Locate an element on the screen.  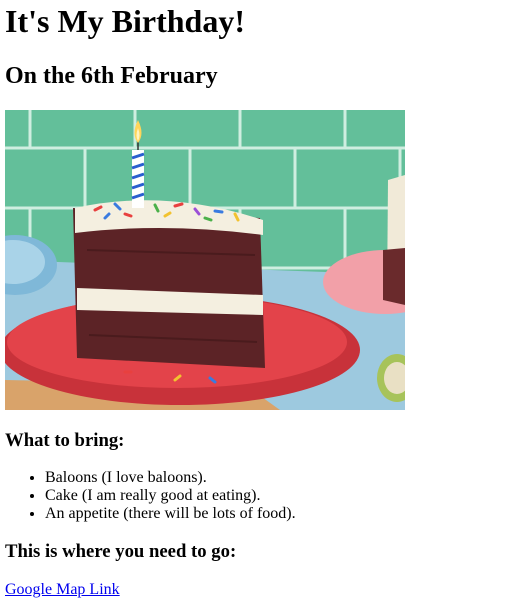
what-to-bring-heading: What to bring: is located at coordinates (65, 440).